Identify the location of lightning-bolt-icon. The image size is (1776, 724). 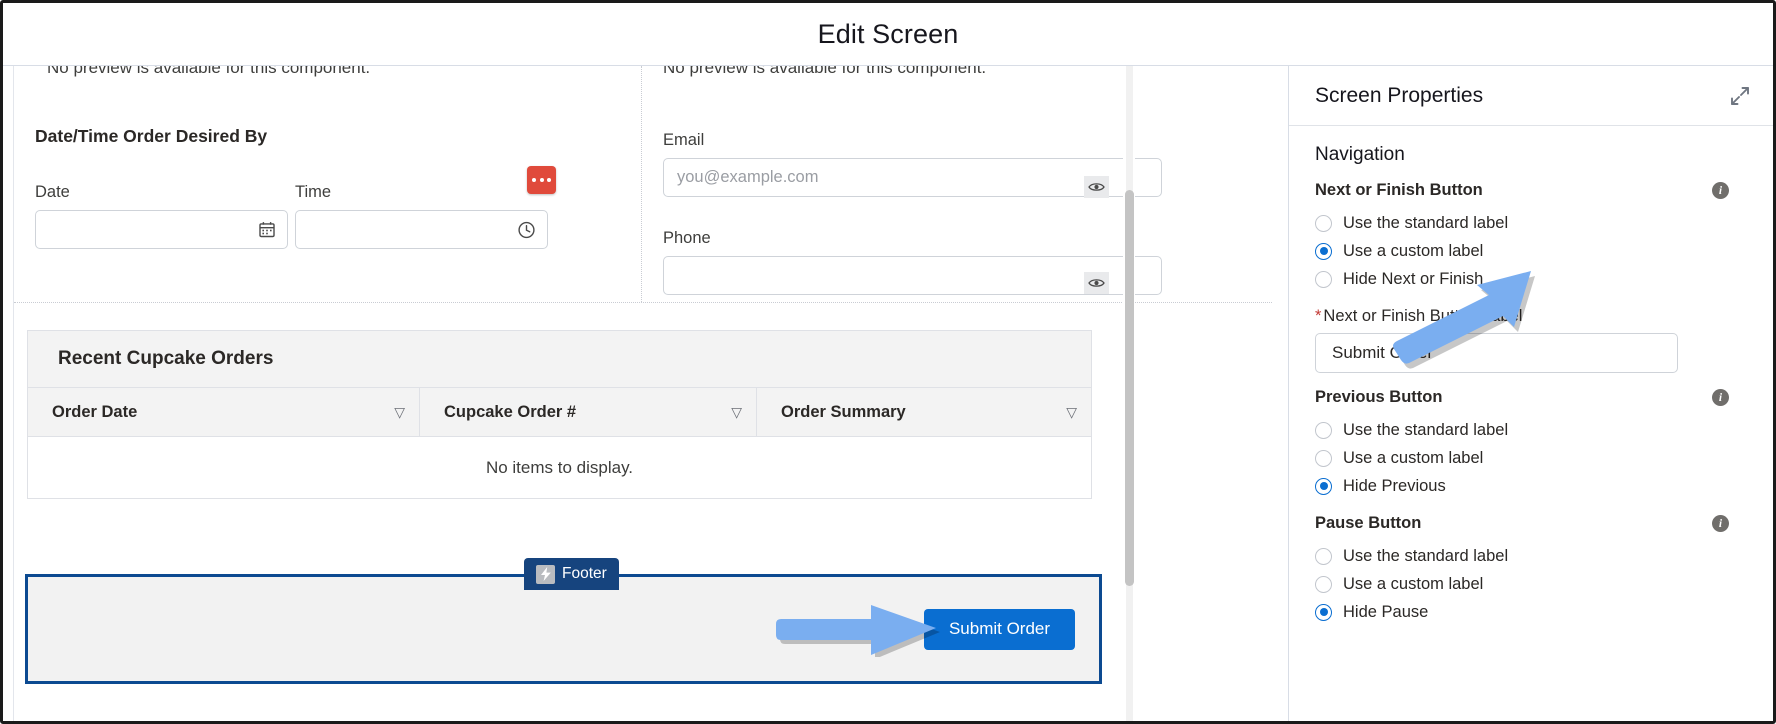
(545, 574).